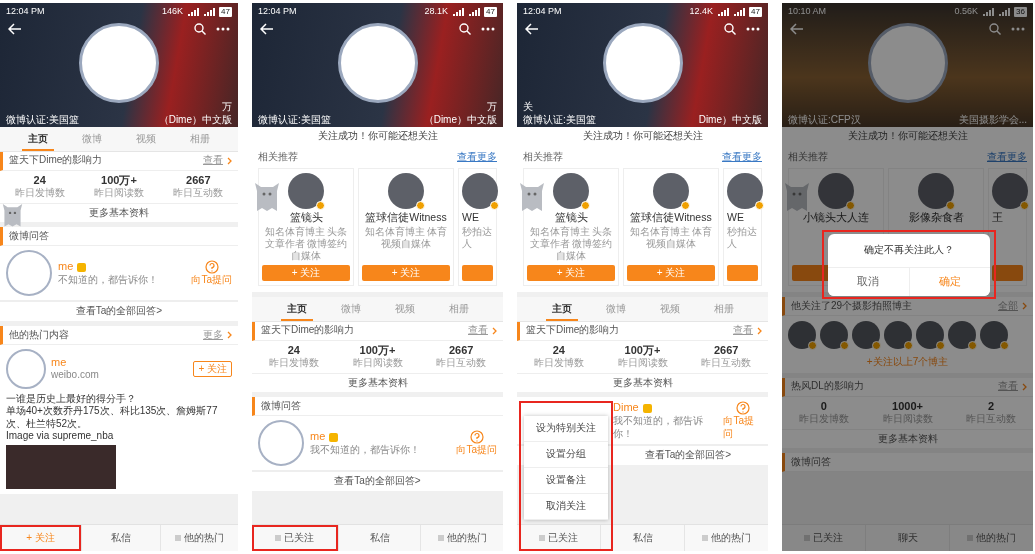 The width and height of the screenshot is (1035, 554). Describe the element at coordinates (742, 238) in the screenshot. I see `user-description: 秒拍达人` at that location.